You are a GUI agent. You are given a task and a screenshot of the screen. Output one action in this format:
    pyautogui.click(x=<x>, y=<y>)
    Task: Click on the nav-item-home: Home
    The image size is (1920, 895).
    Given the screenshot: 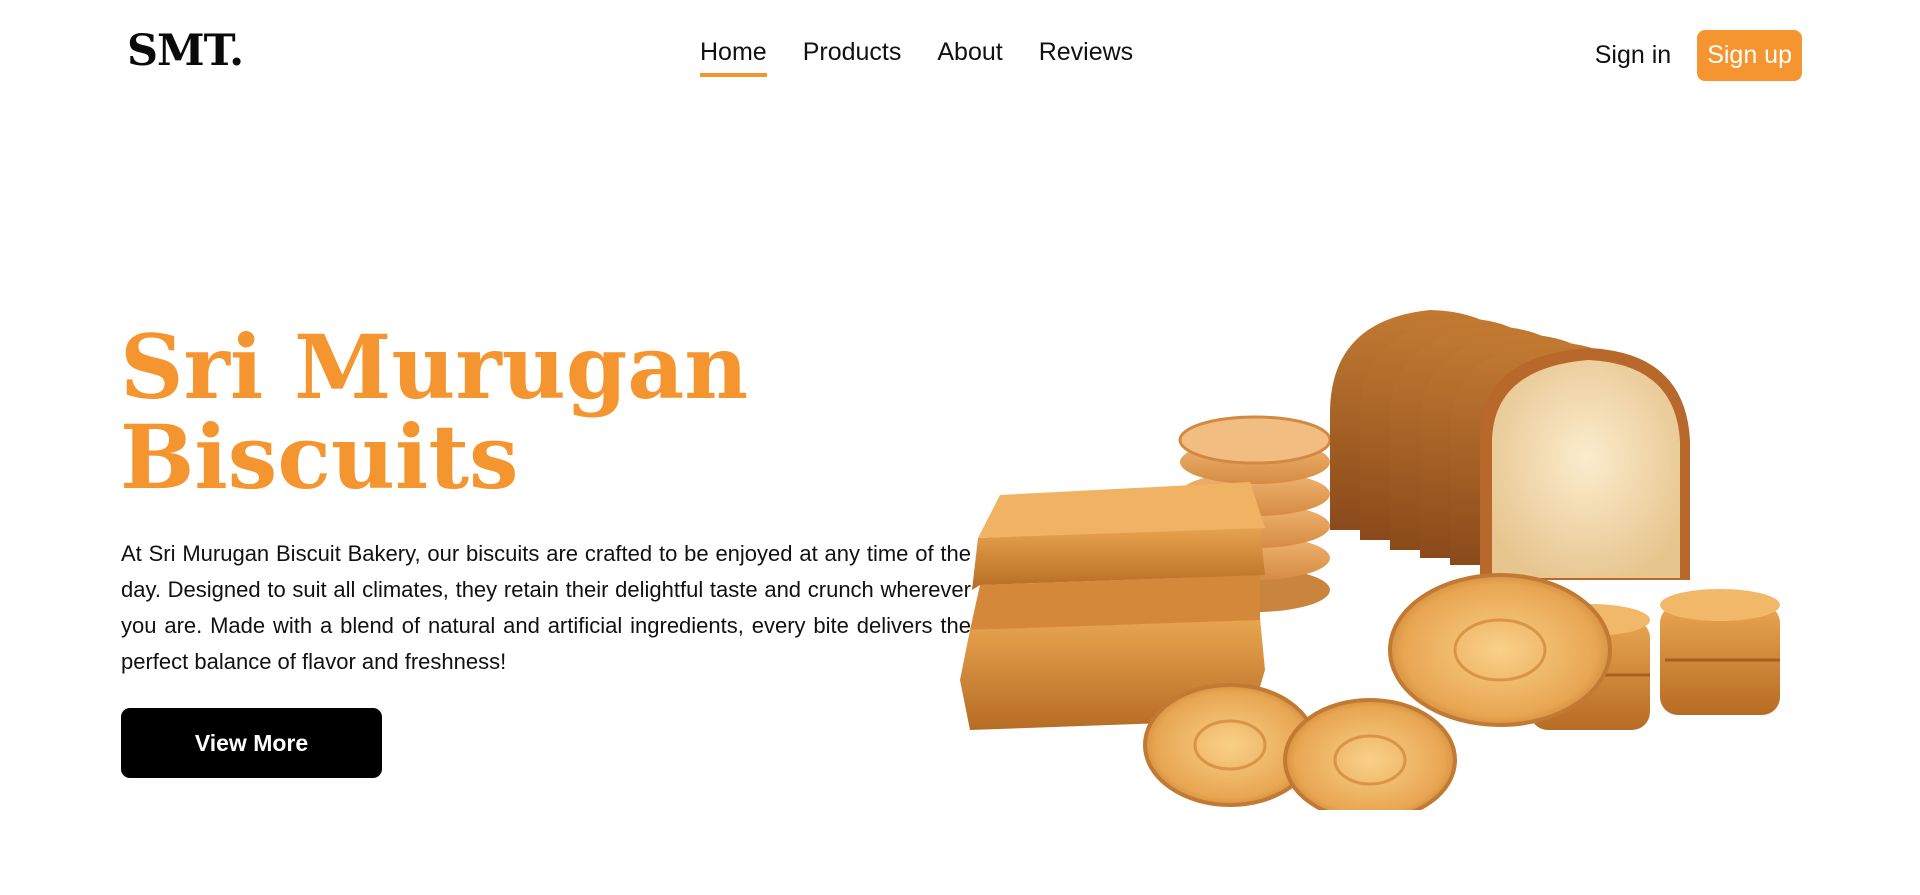 What is the action you would take?
    pyautogui.click(x=733, y=57)
    